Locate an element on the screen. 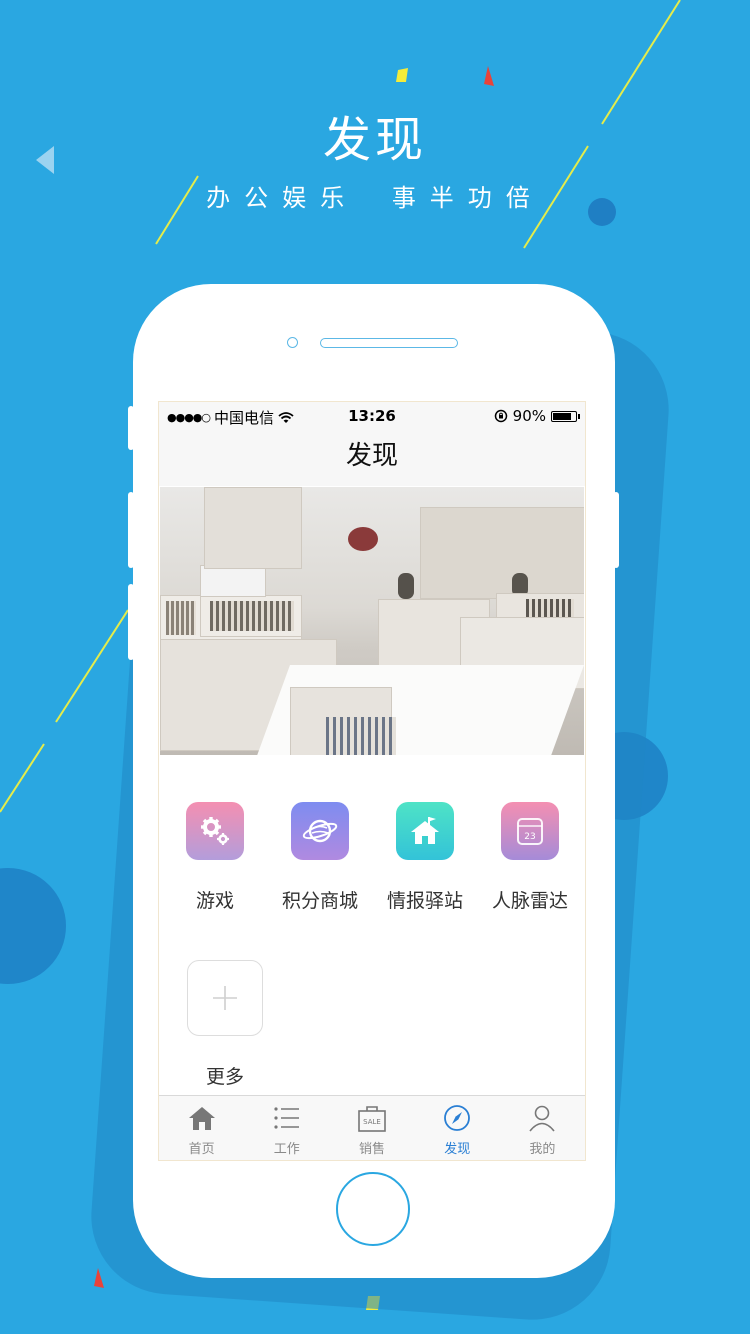 Image resolution: width=750 pixels, height=1334 pixels. grid-label: 积分商城 is located at coordinates (319, 901).